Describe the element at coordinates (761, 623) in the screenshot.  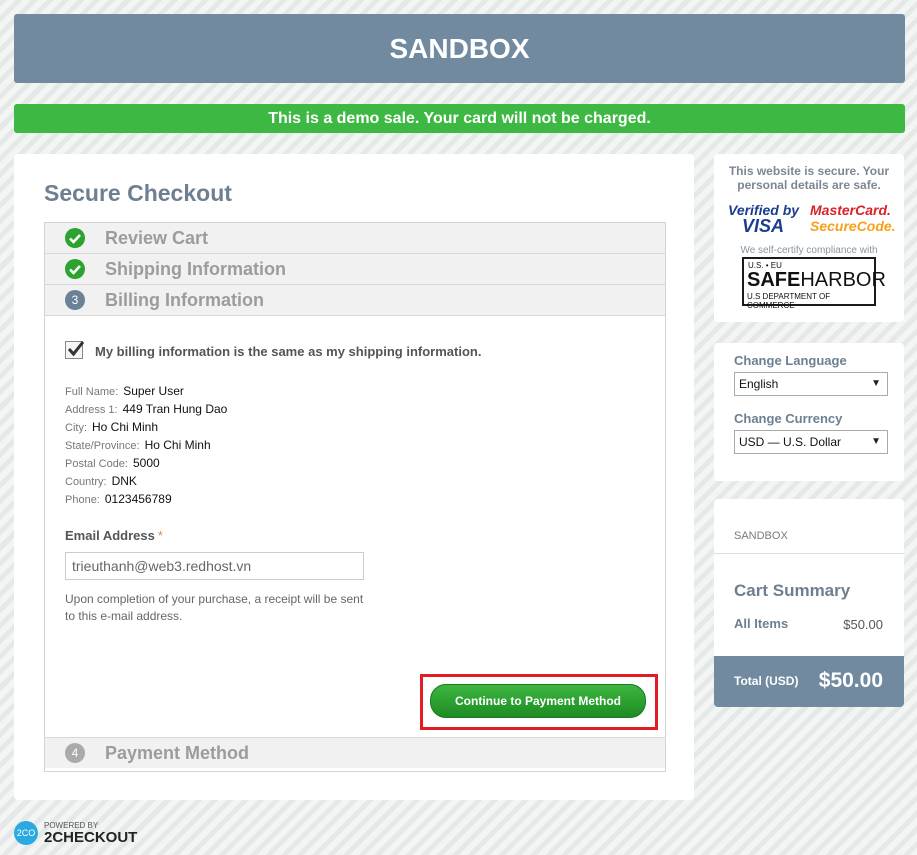
I see `all-items-label: All Items` at that location.